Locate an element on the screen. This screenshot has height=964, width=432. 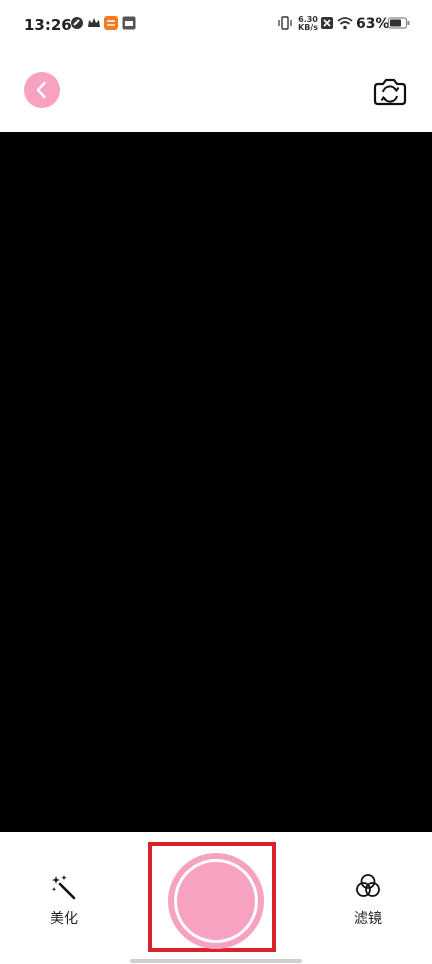
battery-icon is located at coordinates (399, 23).